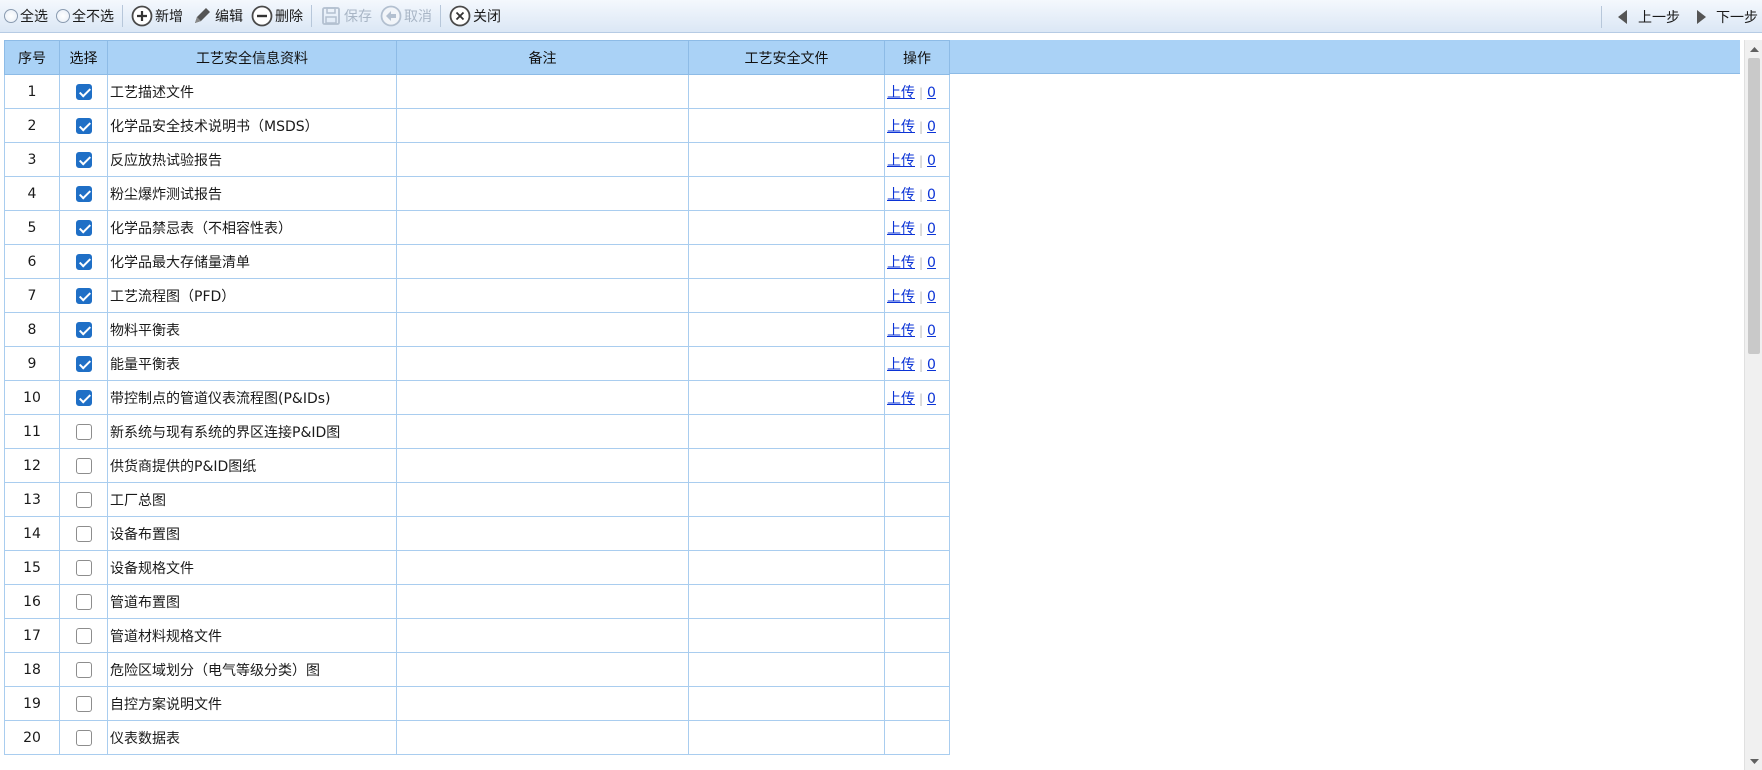 This screenshot has height=770, width=1762. I want to click on table-row: 13 工厂总图, so click(477, 499).